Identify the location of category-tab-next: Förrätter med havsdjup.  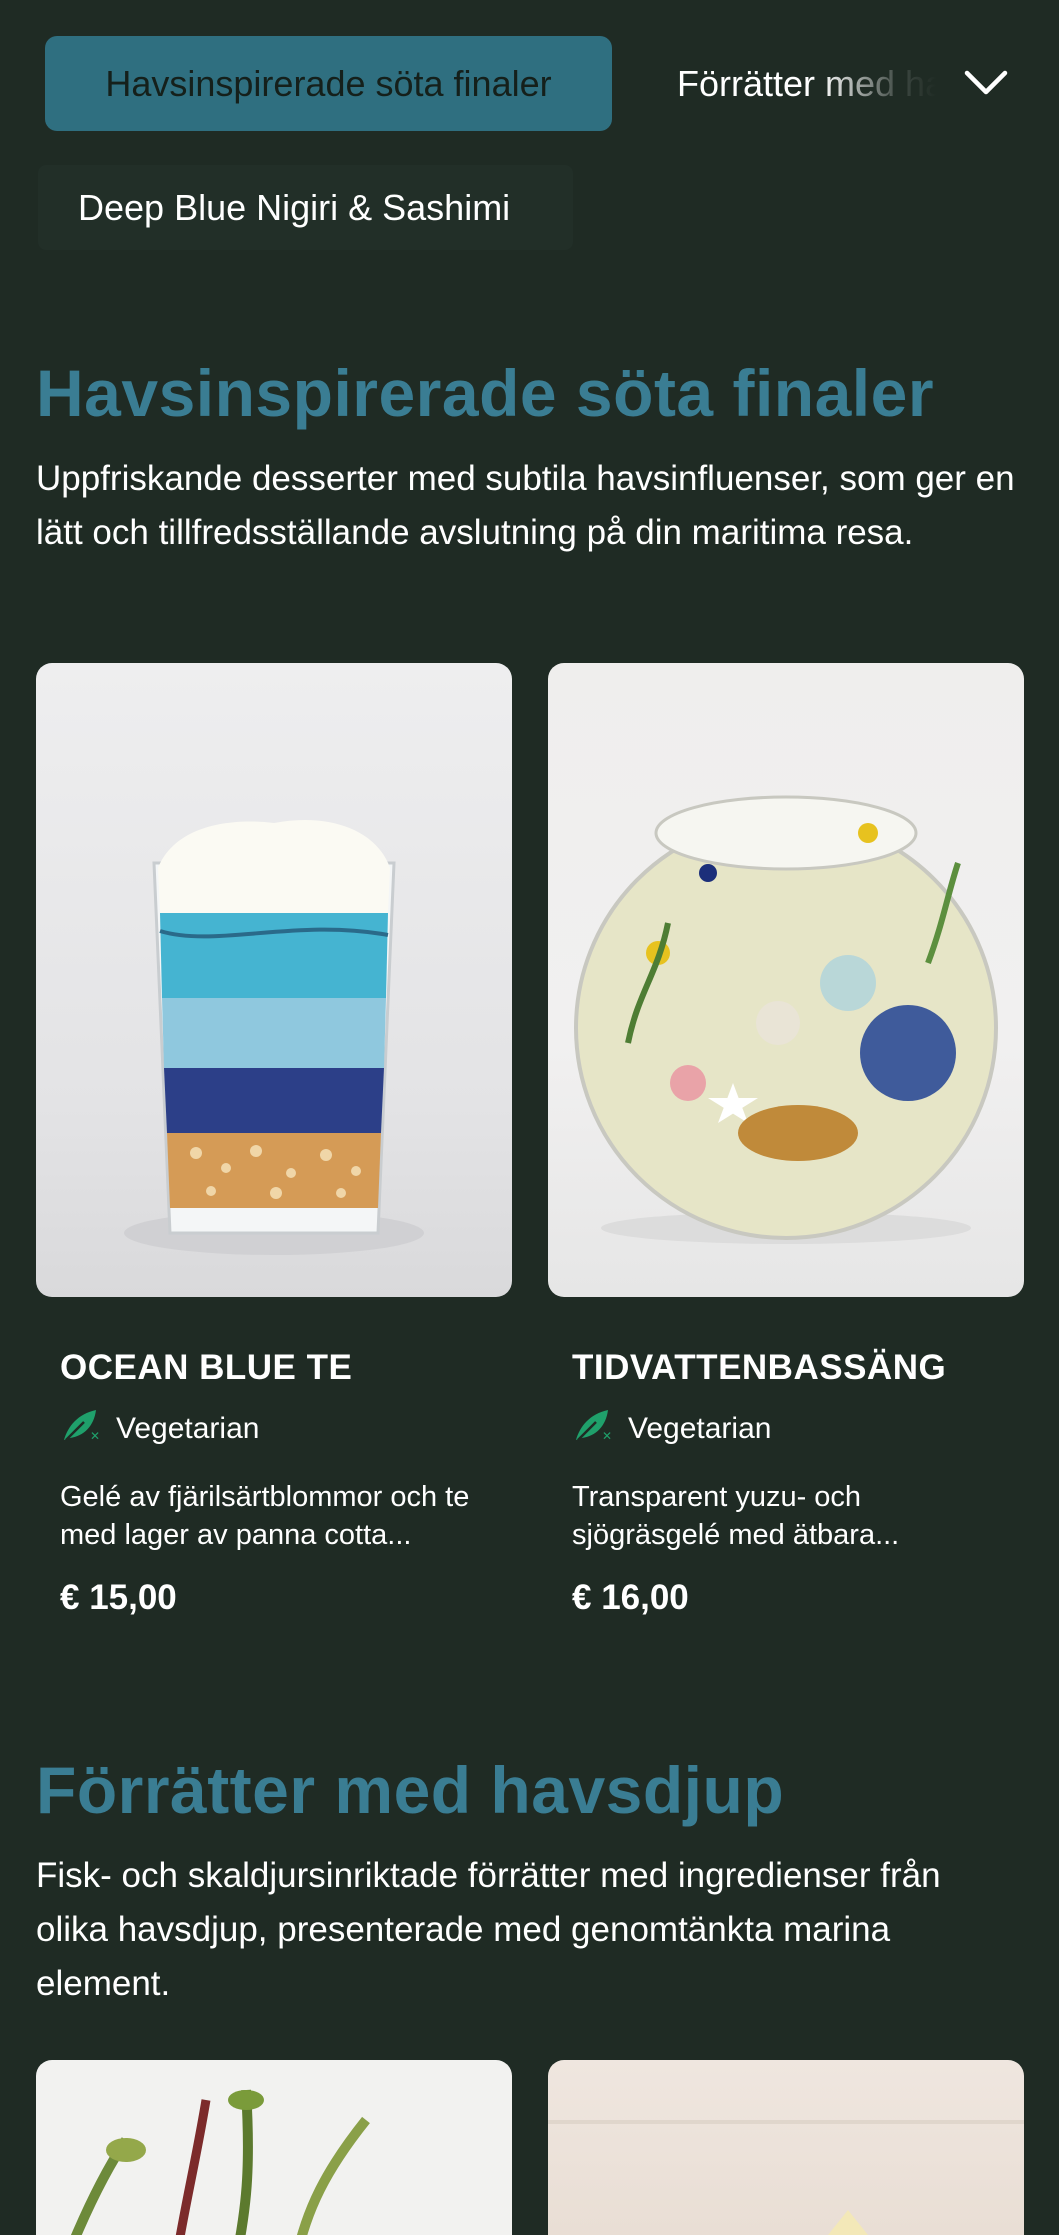
(807, 83).